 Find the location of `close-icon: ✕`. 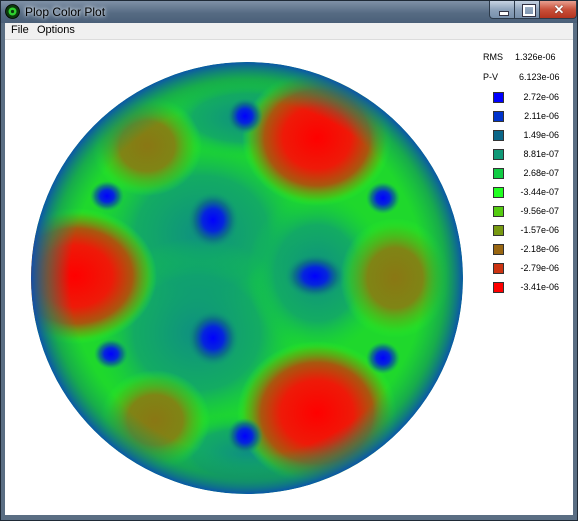

close-icon: ✕ is located at coordinates (559, 9).